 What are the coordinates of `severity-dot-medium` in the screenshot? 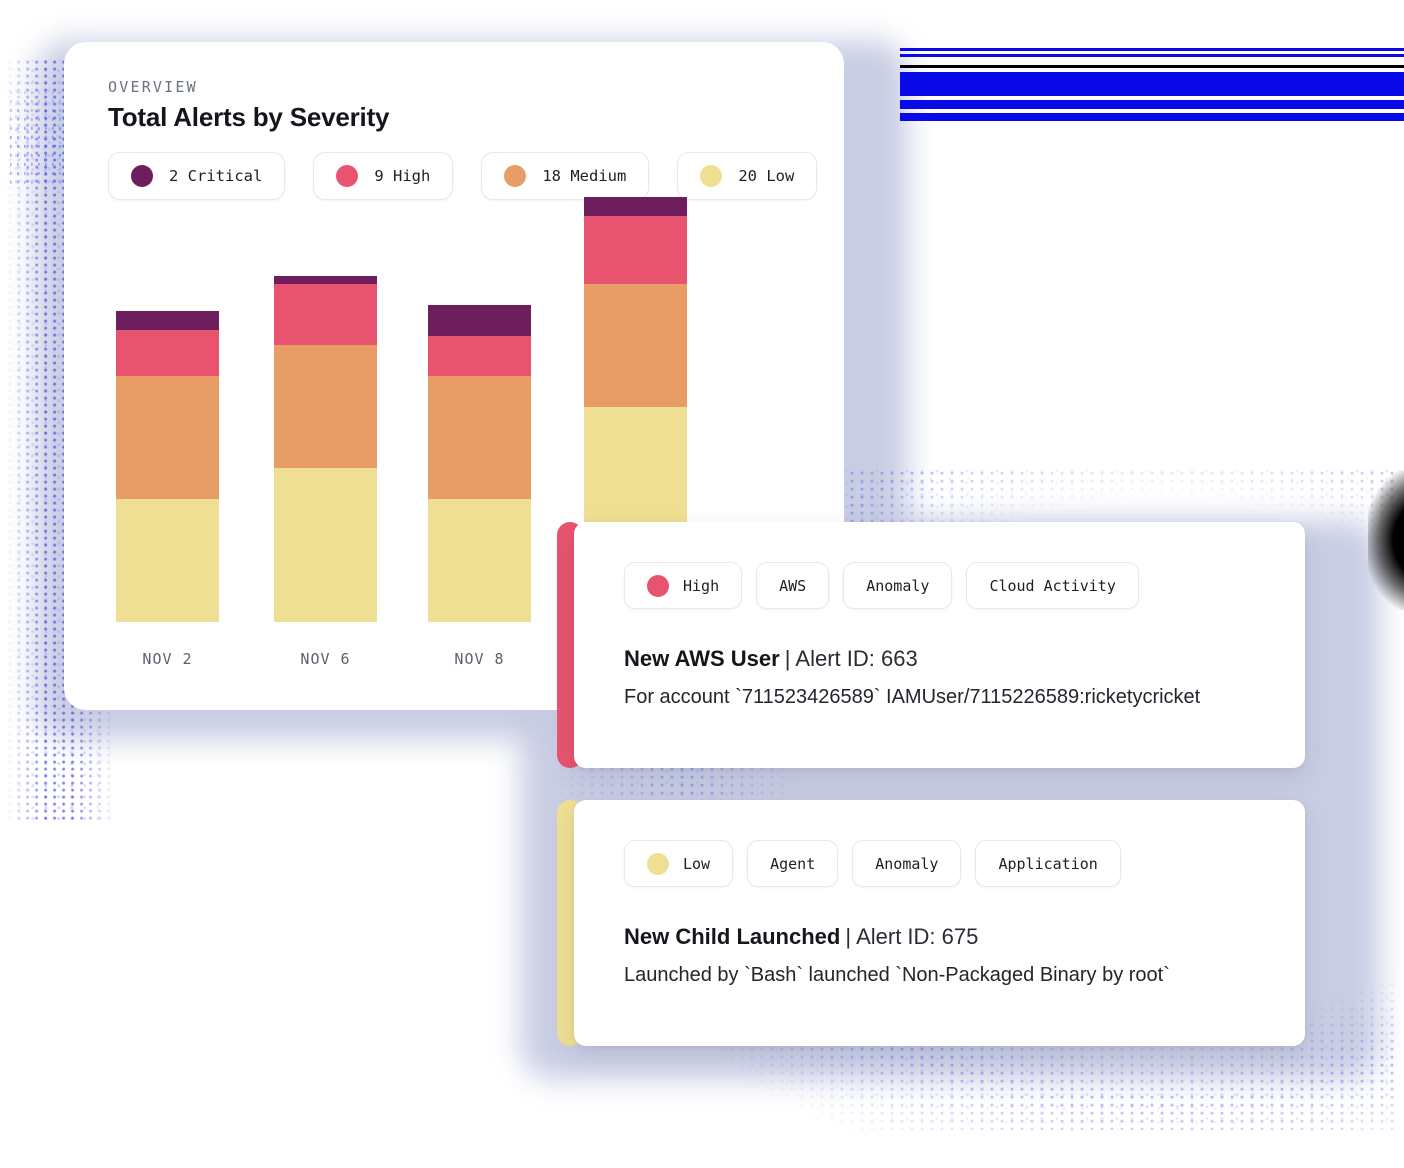 It's located at (515, 176).